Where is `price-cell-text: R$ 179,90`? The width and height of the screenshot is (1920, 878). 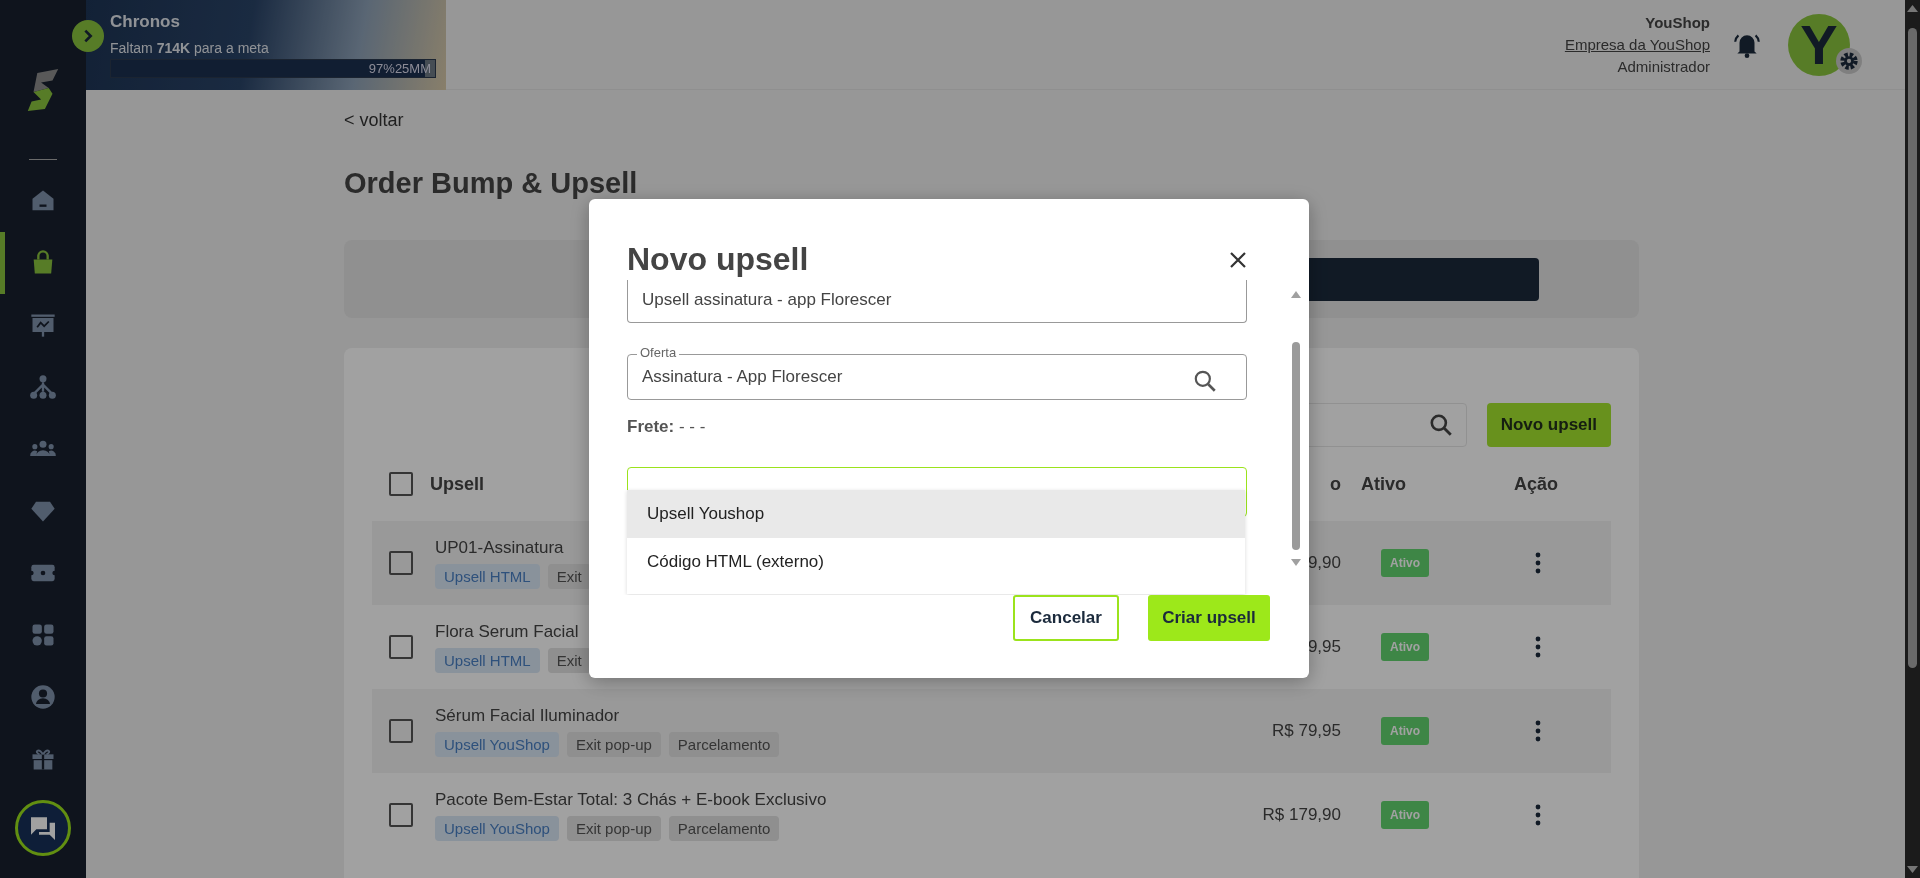
price-cell-text: R$ 179,90 is located at coordinates (1301, 815).